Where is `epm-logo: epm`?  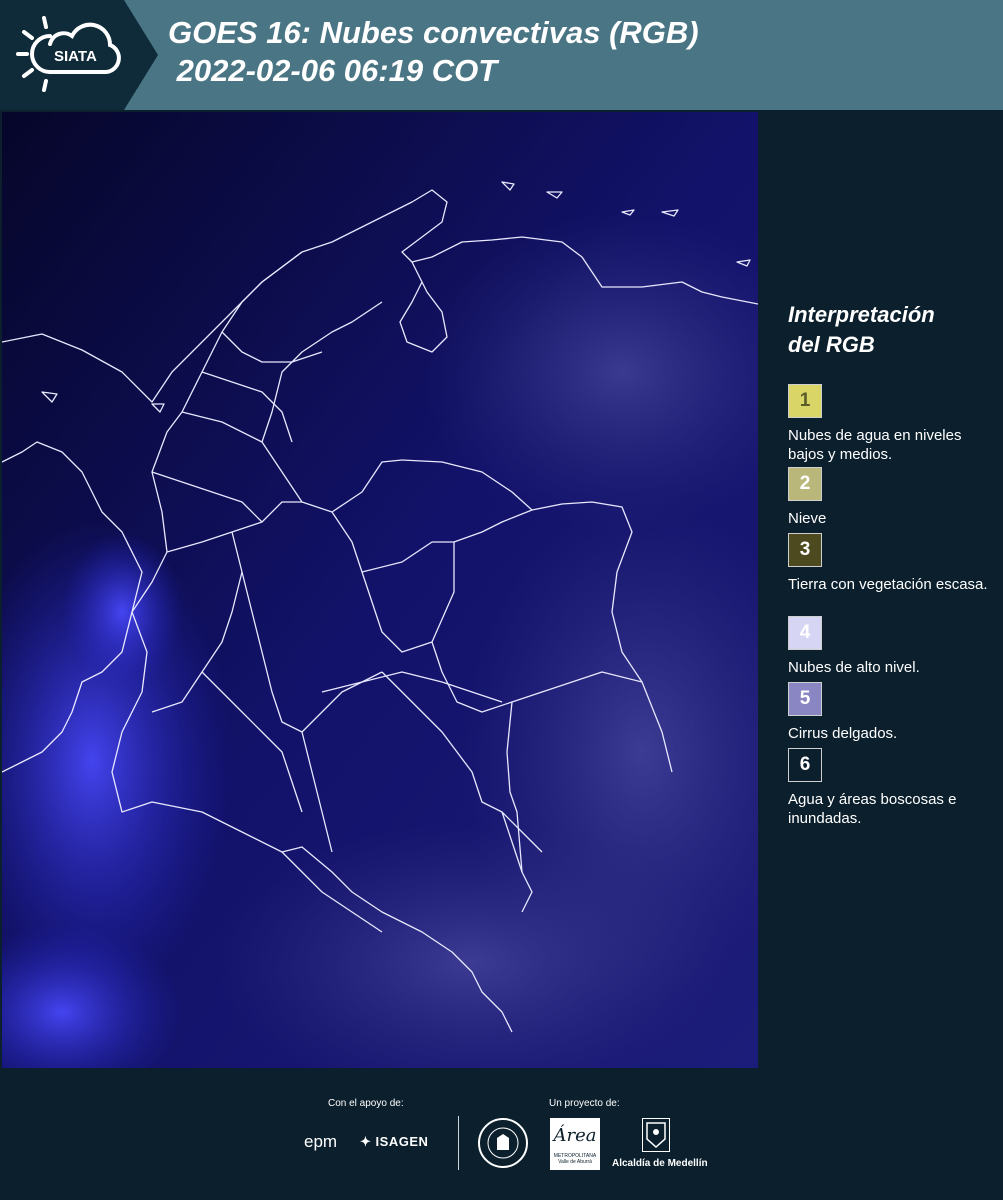
epm-logo: epm is located at coordinates (321, 1141).